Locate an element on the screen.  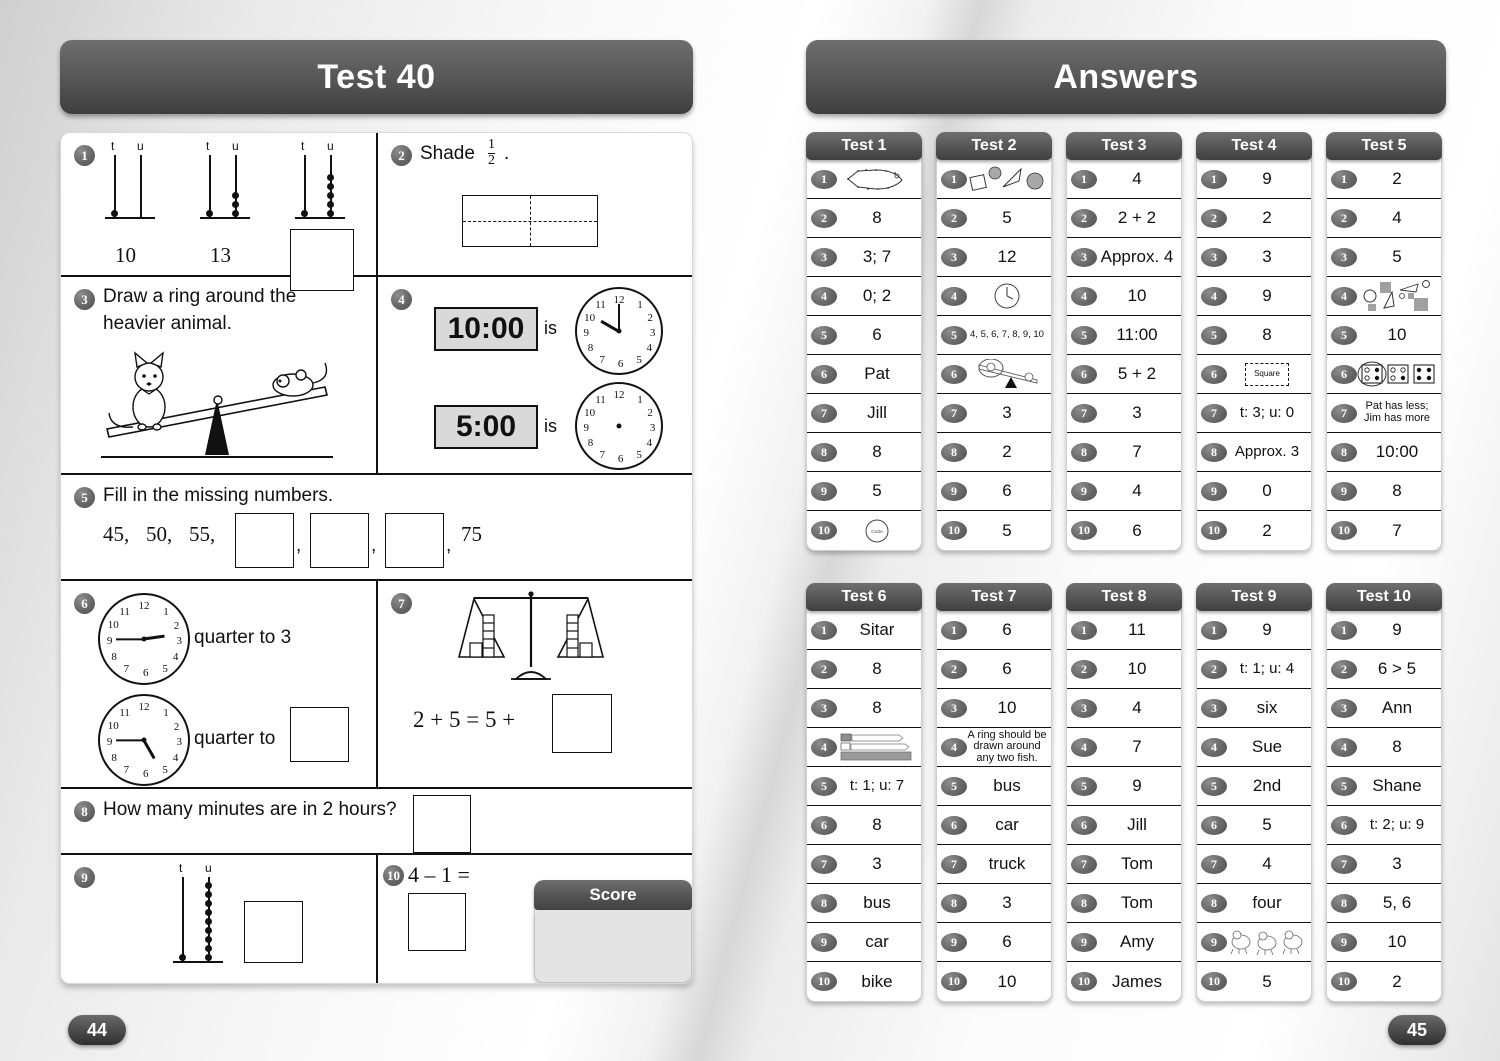
answer-value: Jill is located at coordinates (1137, 825).